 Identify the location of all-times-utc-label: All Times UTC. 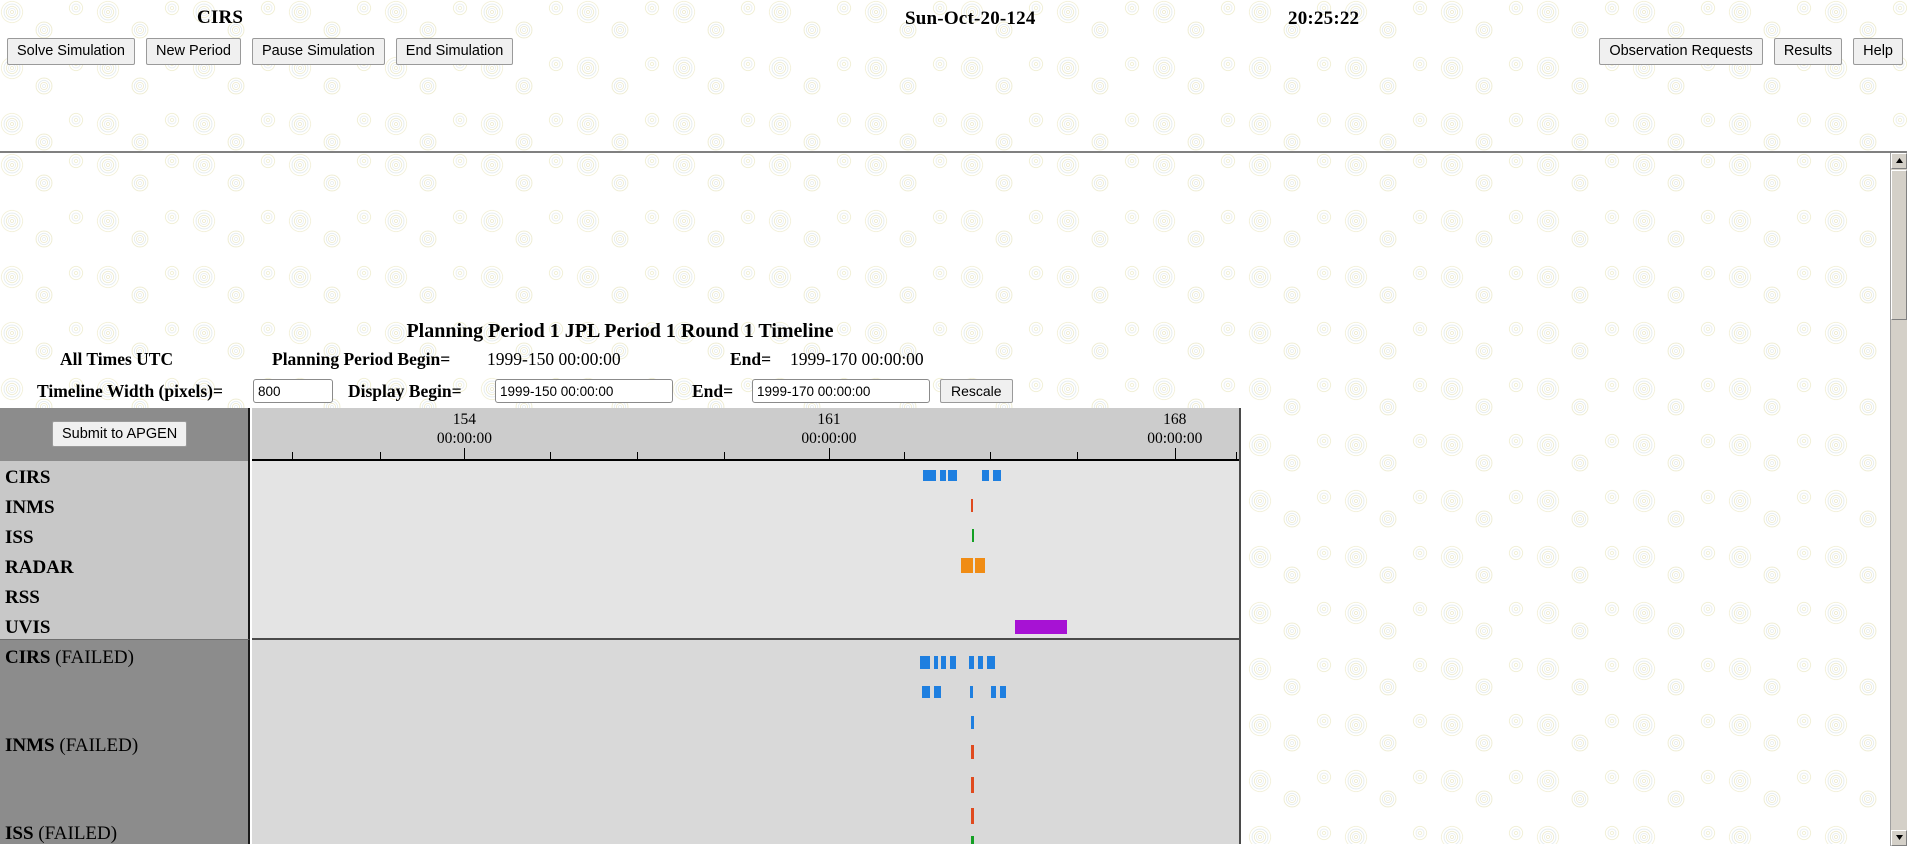
(117, 359).